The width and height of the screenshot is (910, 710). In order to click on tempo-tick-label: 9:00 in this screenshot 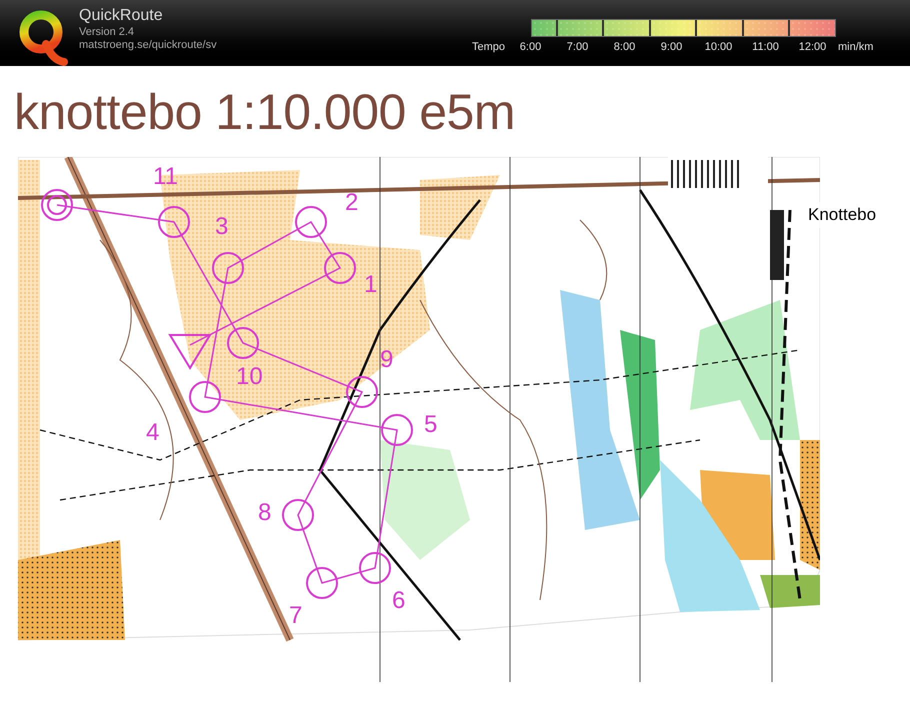, I will do `click(672, 47)`.